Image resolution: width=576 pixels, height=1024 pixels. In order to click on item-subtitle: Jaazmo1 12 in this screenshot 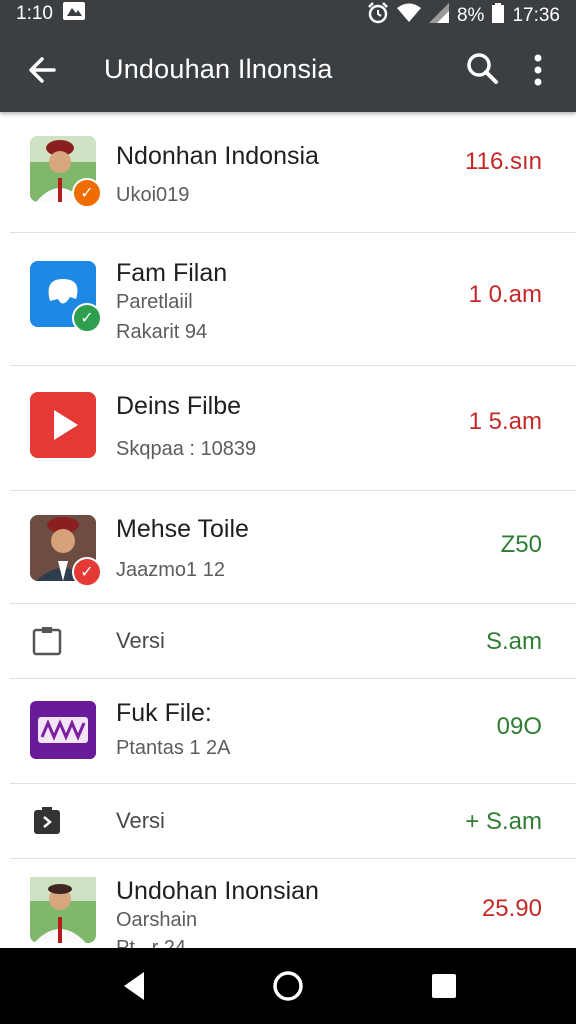, I will do `click(170, 570)`.